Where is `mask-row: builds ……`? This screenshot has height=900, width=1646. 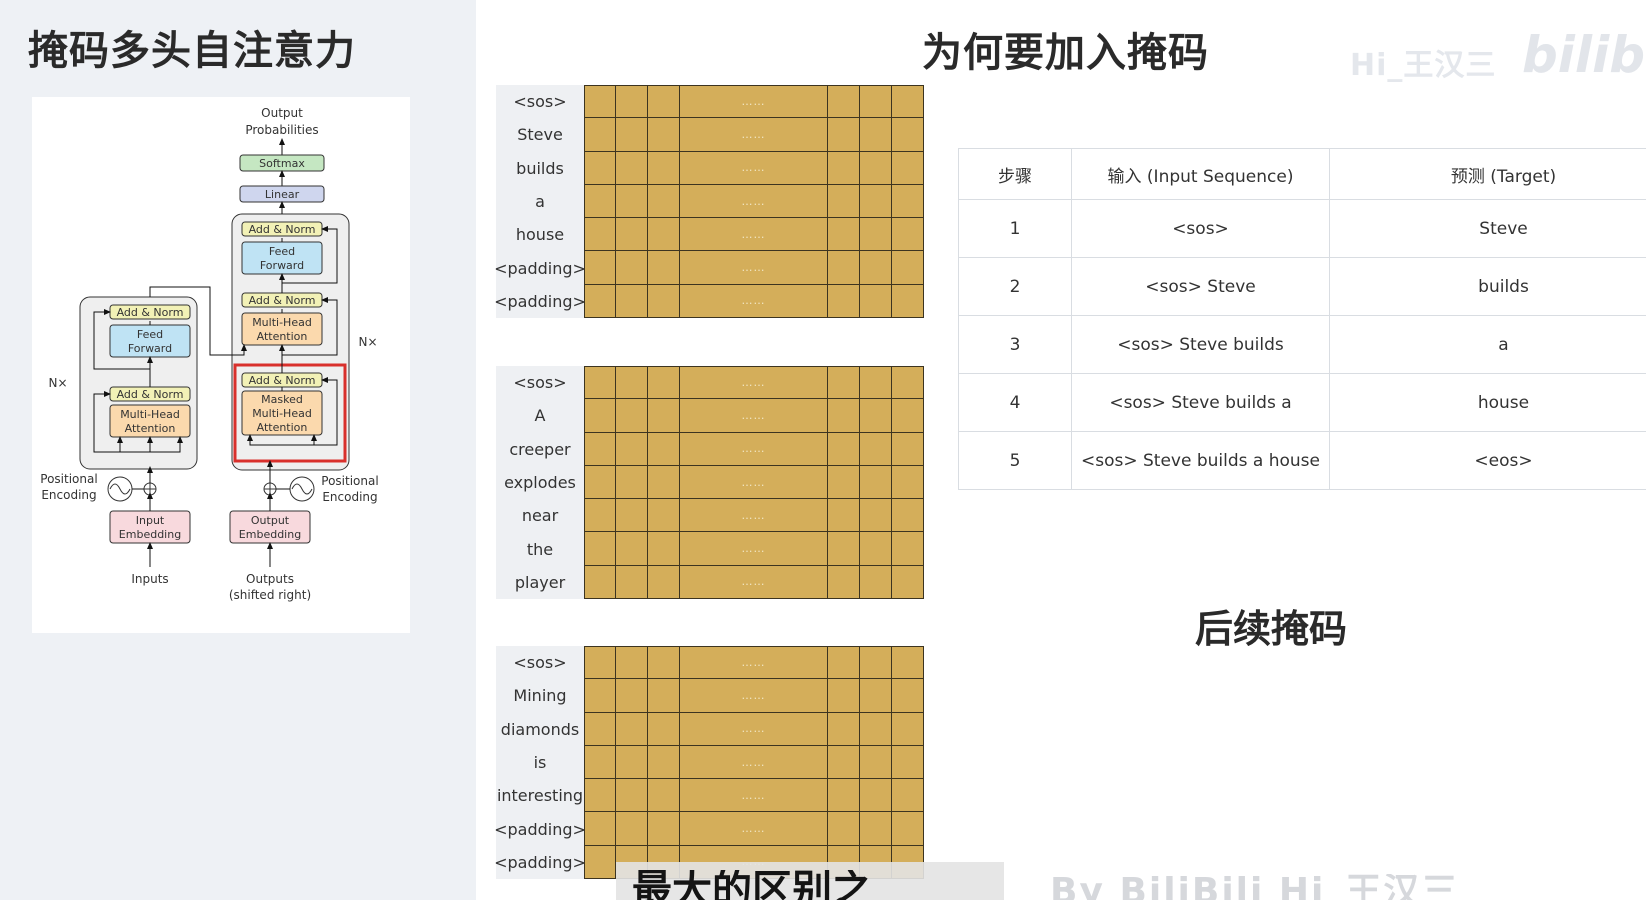
mask-row: builds …… is located at coordinates (711, 168).